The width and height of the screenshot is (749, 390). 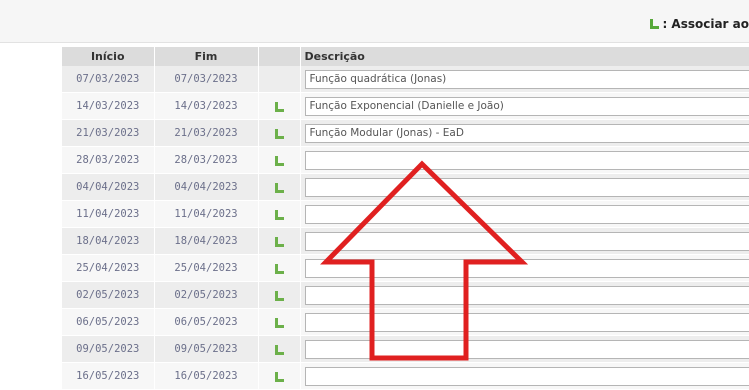 What do you see at coordinates (206, 376) in the screenshot?
I see `cell-fim: 16/05/2023` at bounding box center [206, 376].